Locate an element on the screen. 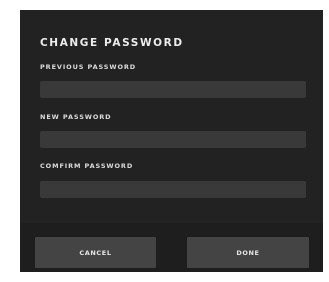  confirm-password-input is located at coordinates (173, 189).